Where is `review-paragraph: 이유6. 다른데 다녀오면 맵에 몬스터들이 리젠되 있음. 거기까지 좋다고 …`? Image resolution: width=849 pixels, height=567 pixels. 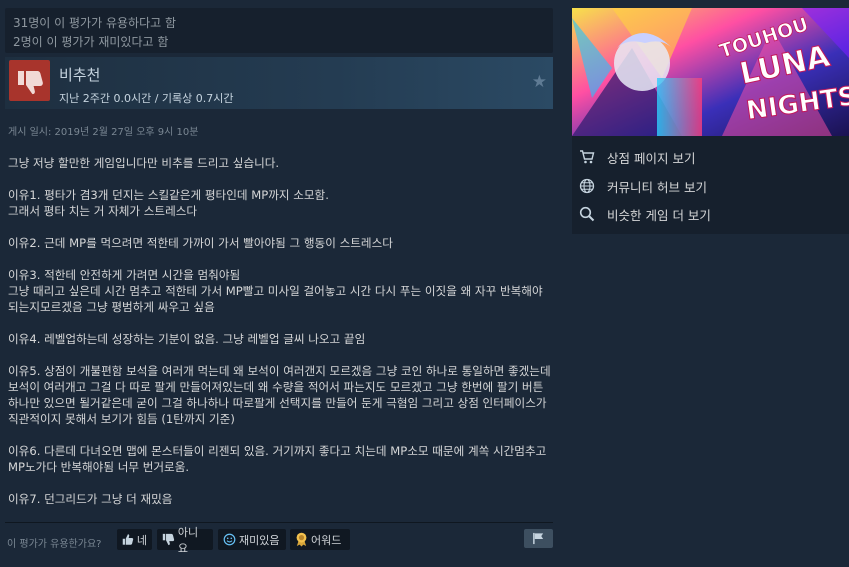
review-paragraph: 이유6. 다른데 다녀오면 맵에 몬스터들이 리젠되 있음. 거기까지 좋다고 … is located at coordinates (277, 459).